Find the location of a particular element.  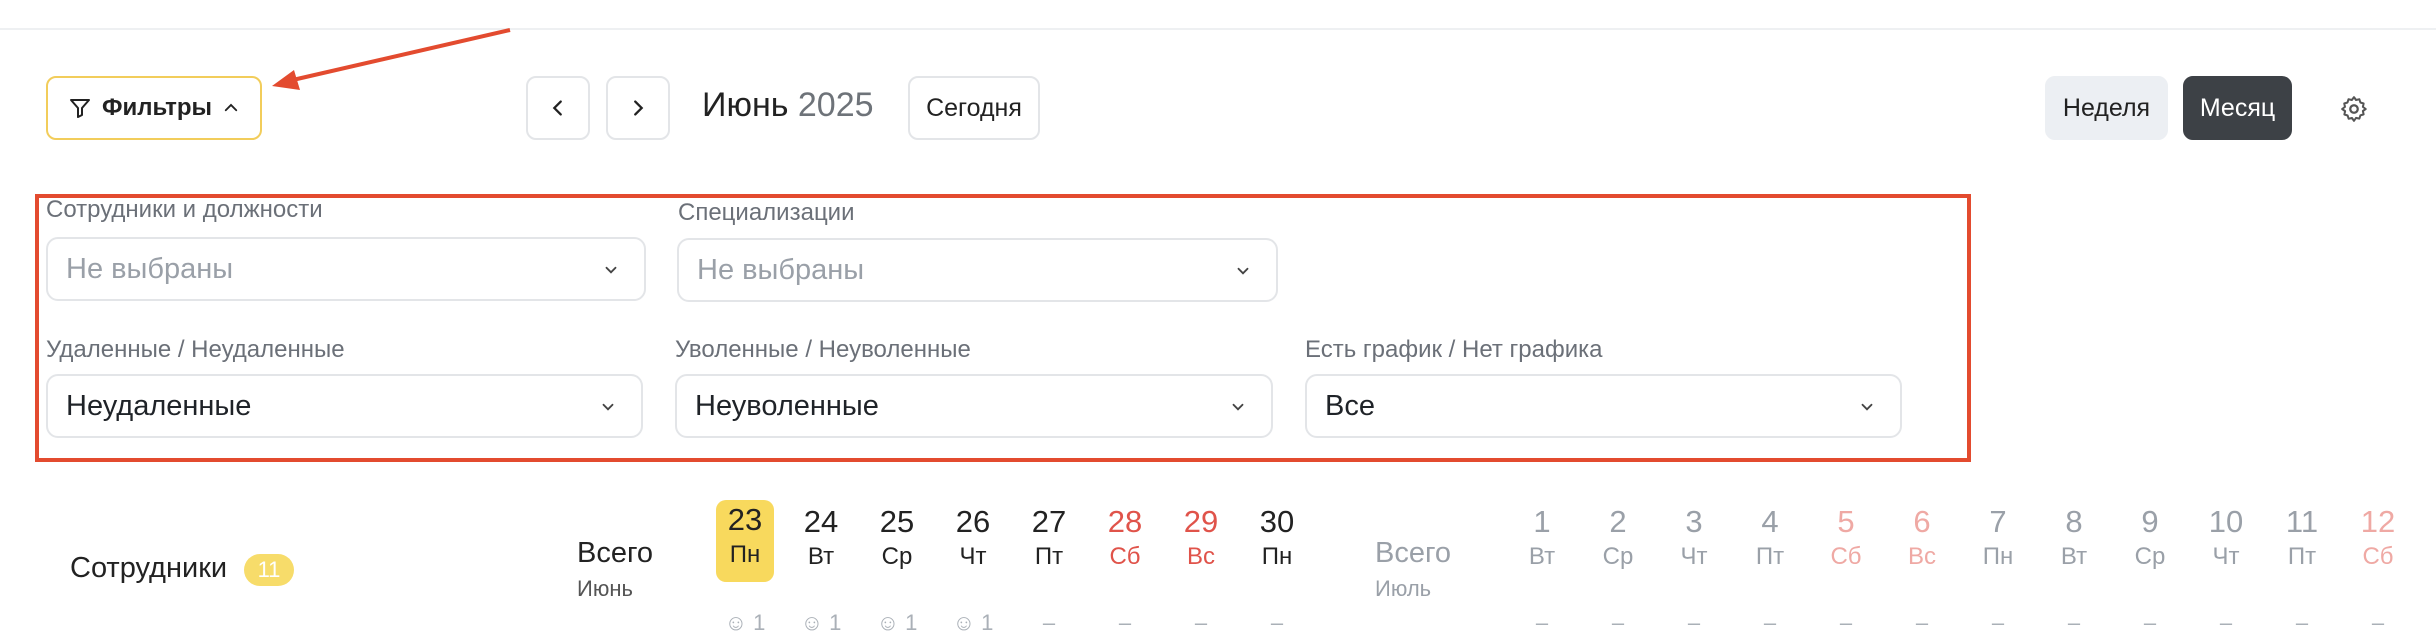

calendar-day-25: 25 Ср is located at coordinates (897, 537).